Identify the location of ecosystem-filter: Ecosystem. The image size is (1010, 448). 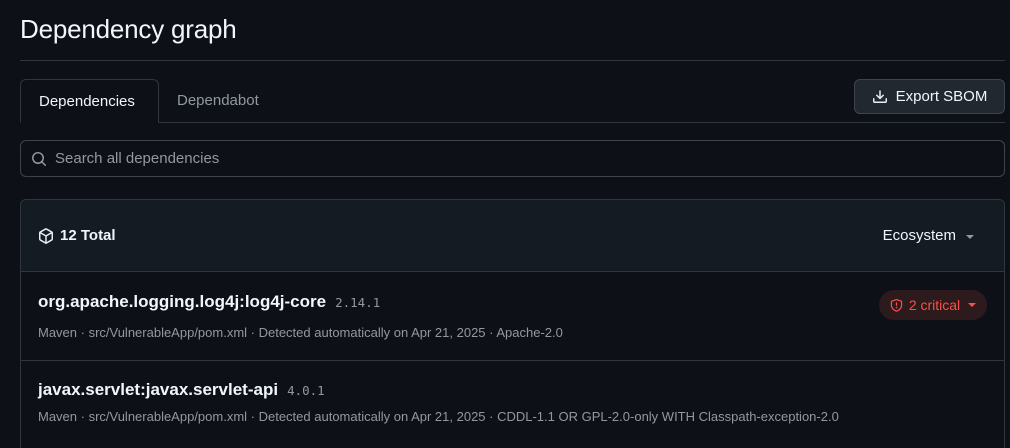
(928, 235).